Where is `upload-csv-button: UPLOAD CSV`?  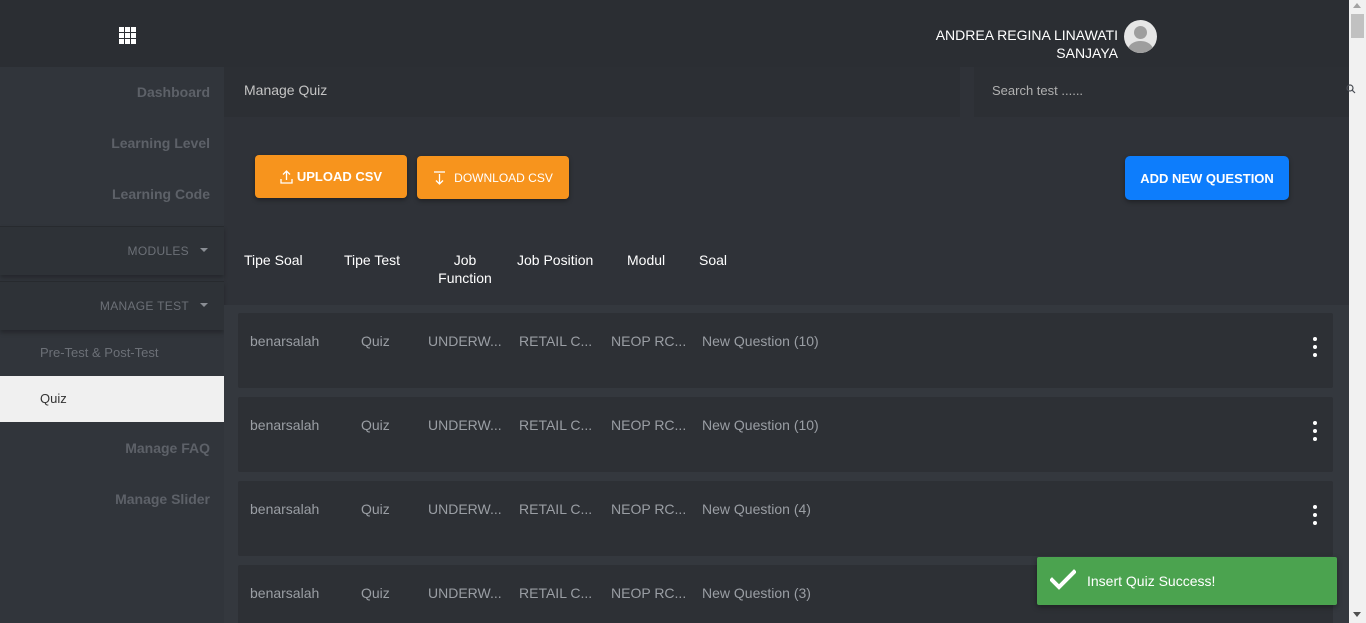 upload-csv-button: UPLOAD CSV is located at coordinates (331, 176).